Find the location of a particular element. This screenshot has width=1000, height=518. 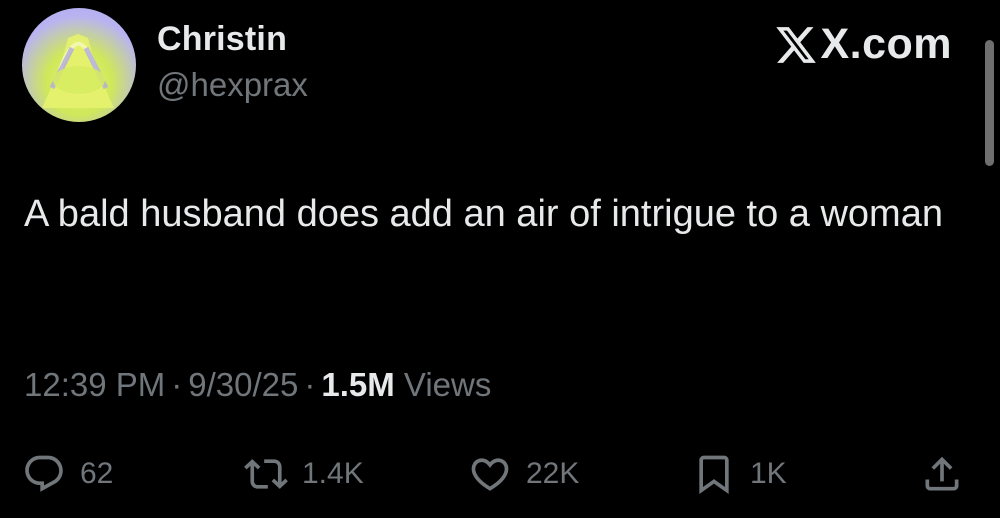

reply-count: 62 is located at coordinates (97, 473).